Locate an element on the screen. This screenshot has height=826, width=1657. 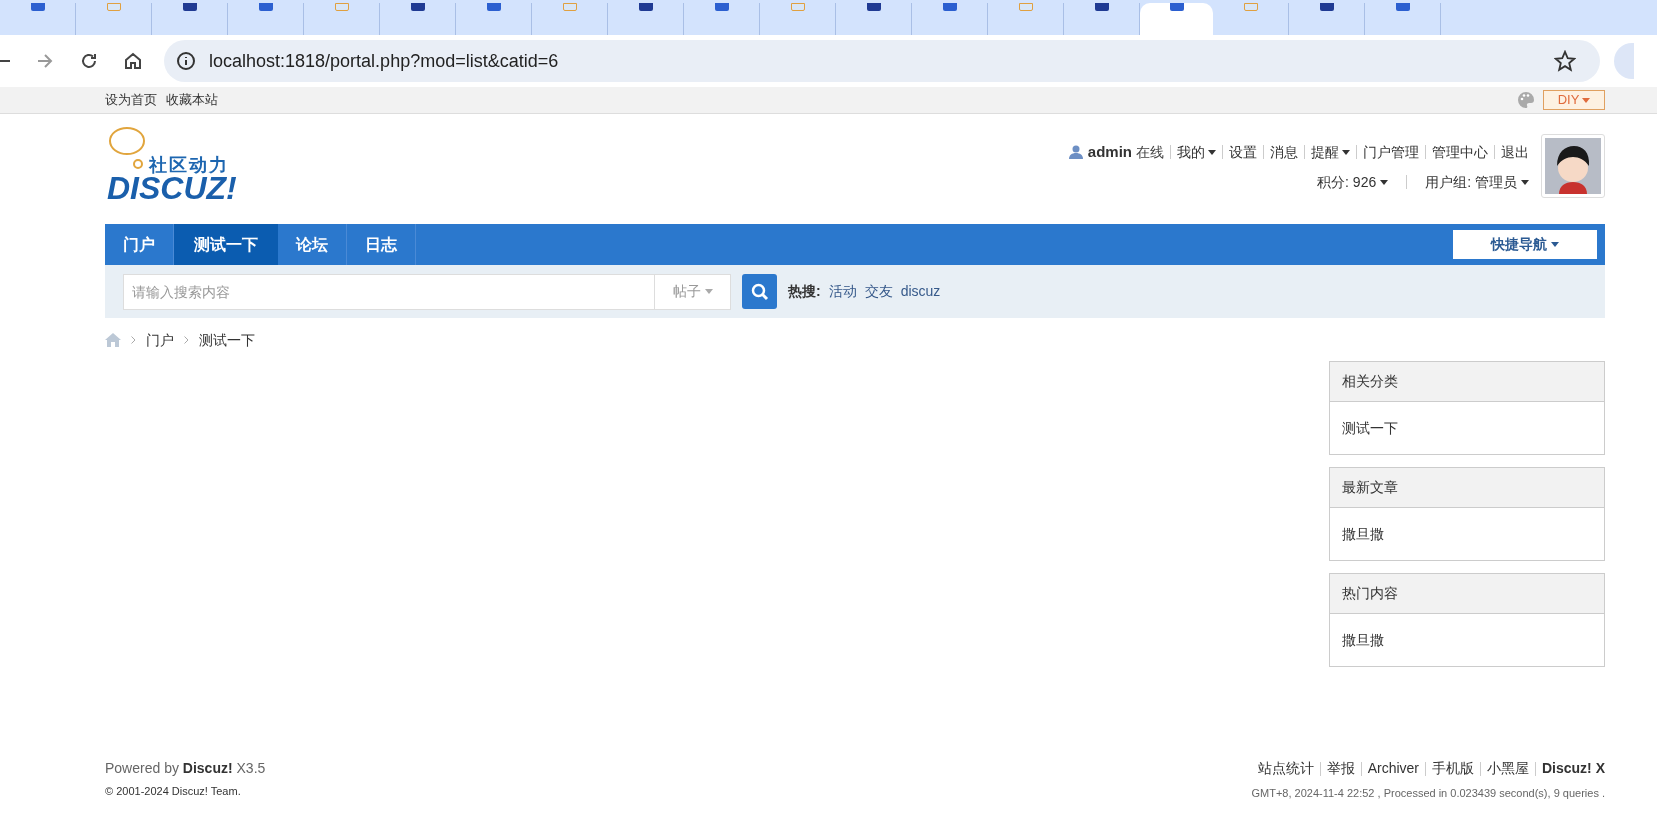
user-group-link: 用户组: 管理员 is located at coordinates (1477, 182).